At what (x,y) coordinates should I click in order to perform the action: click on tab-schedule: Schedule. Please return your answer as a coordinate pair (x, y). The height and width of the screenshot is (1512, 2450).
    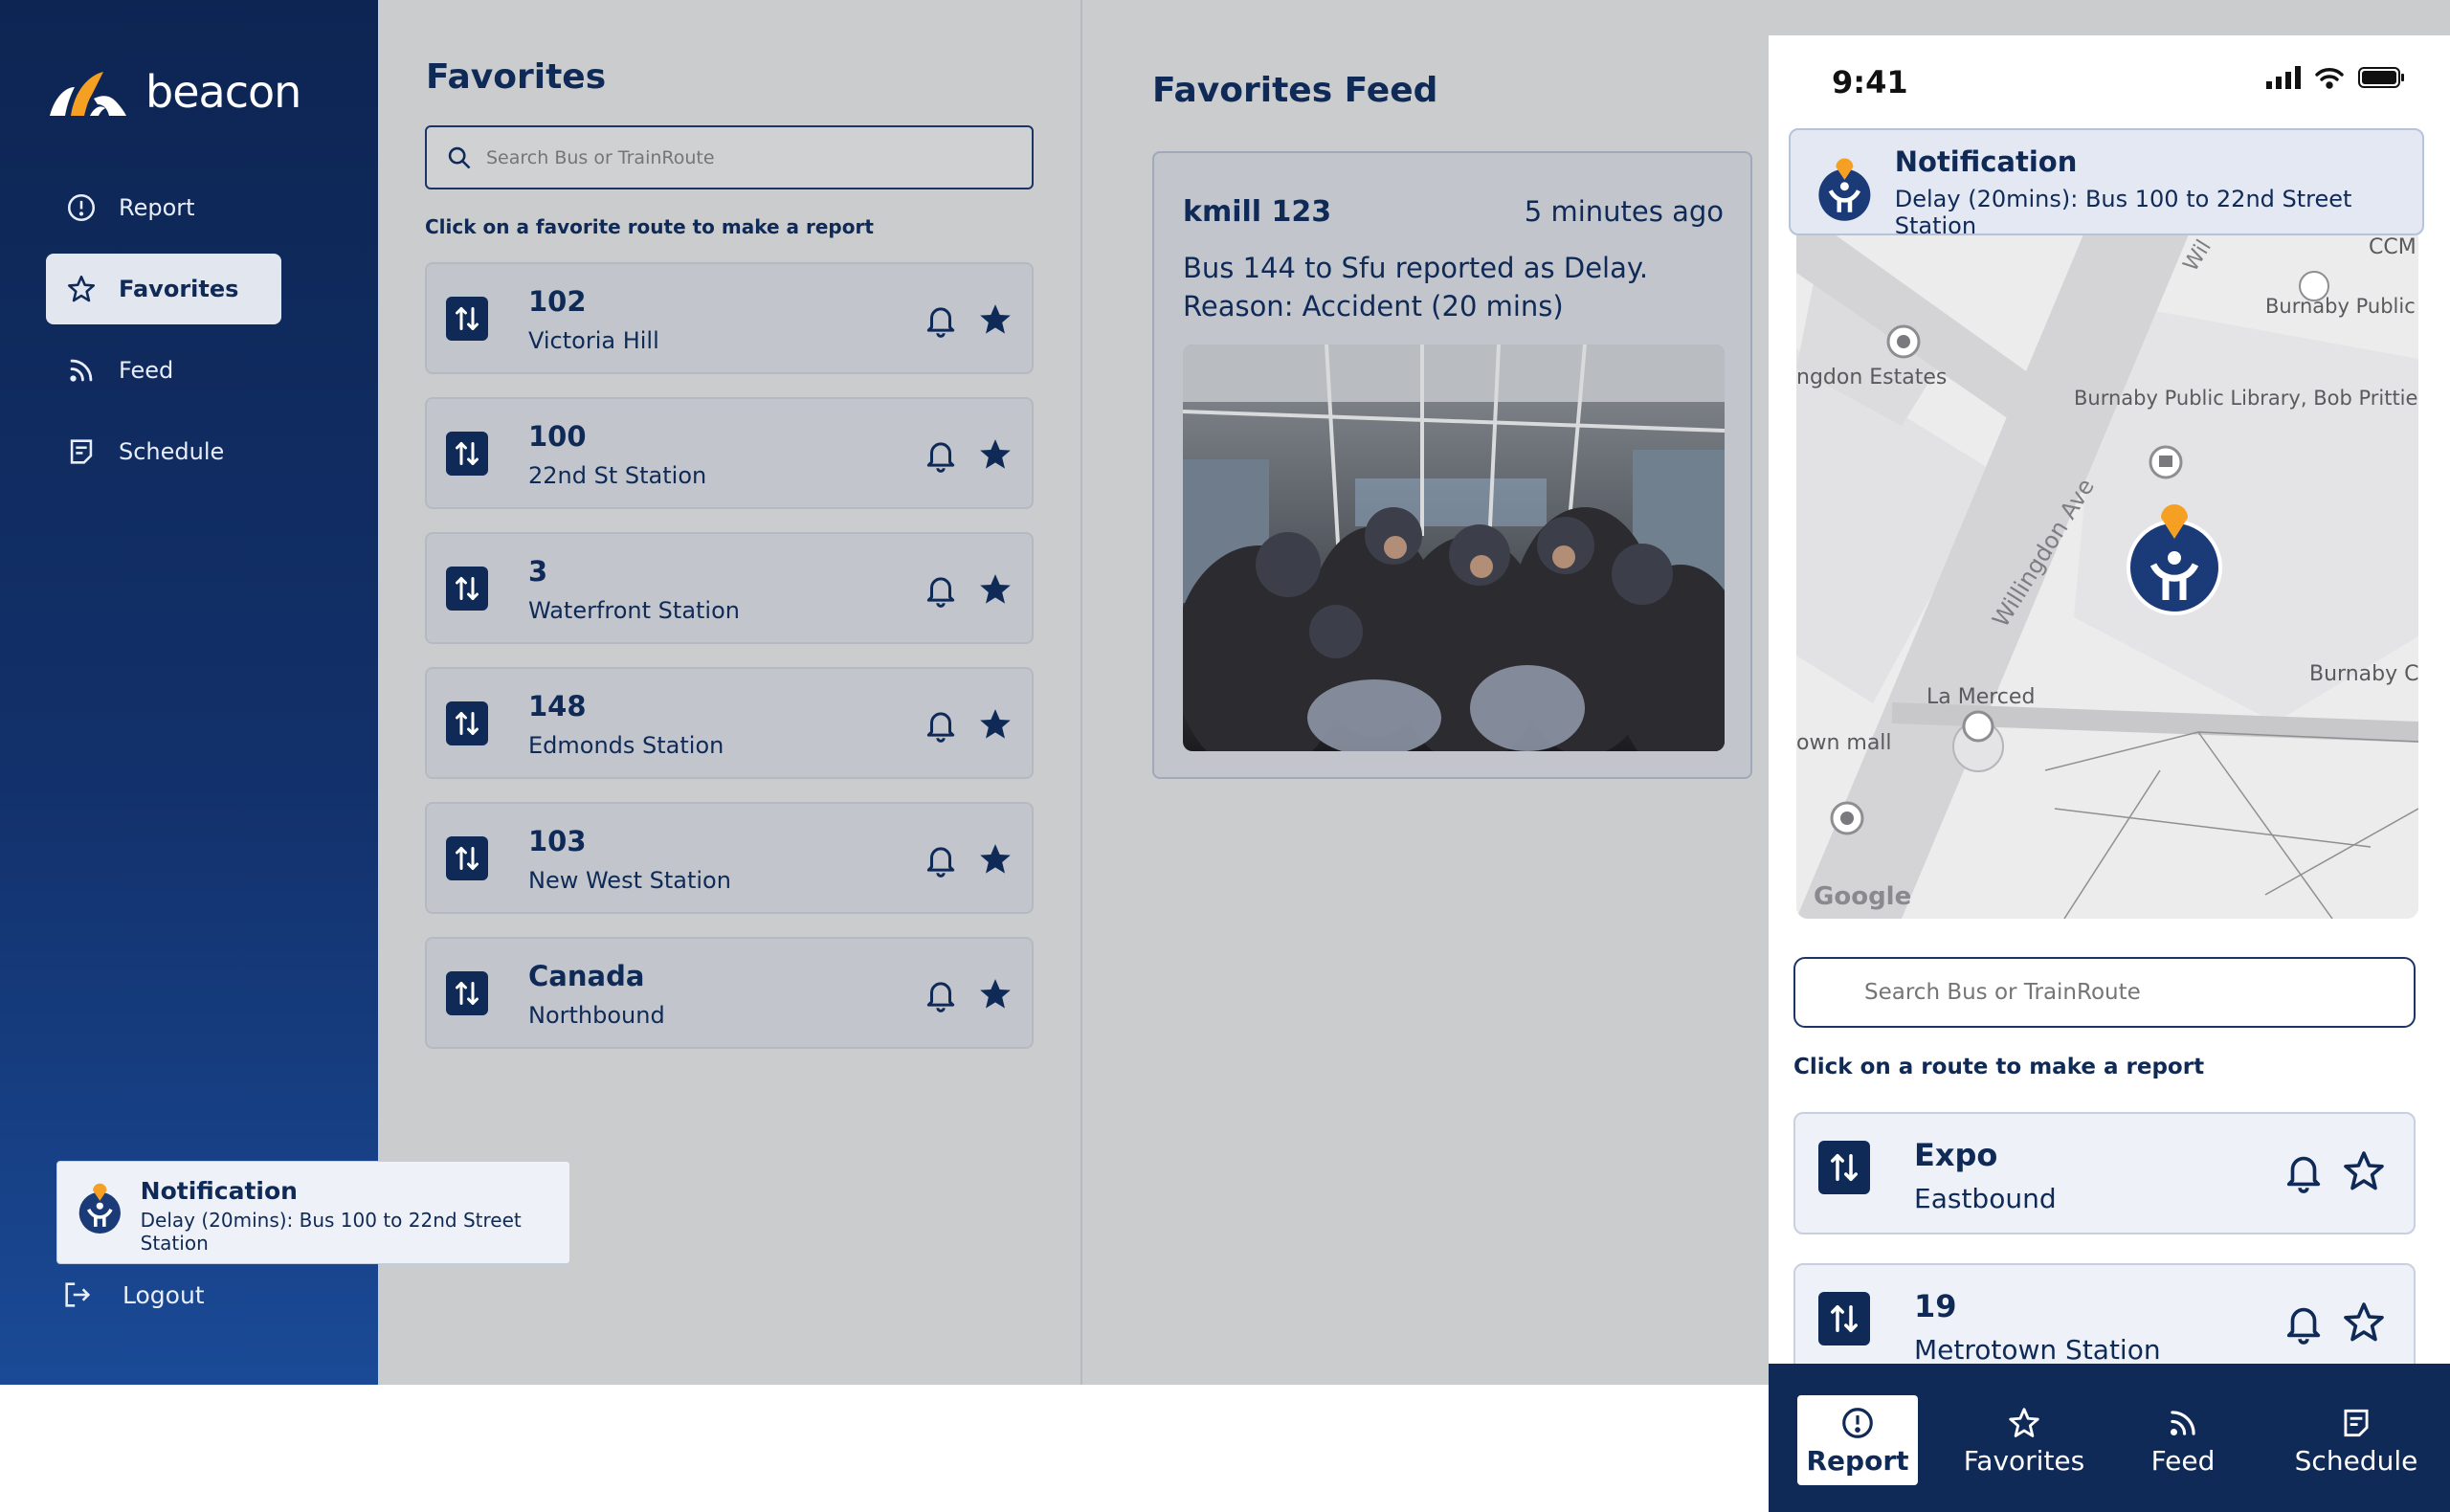
    Looking at the image, I should click on (2356, 1440).